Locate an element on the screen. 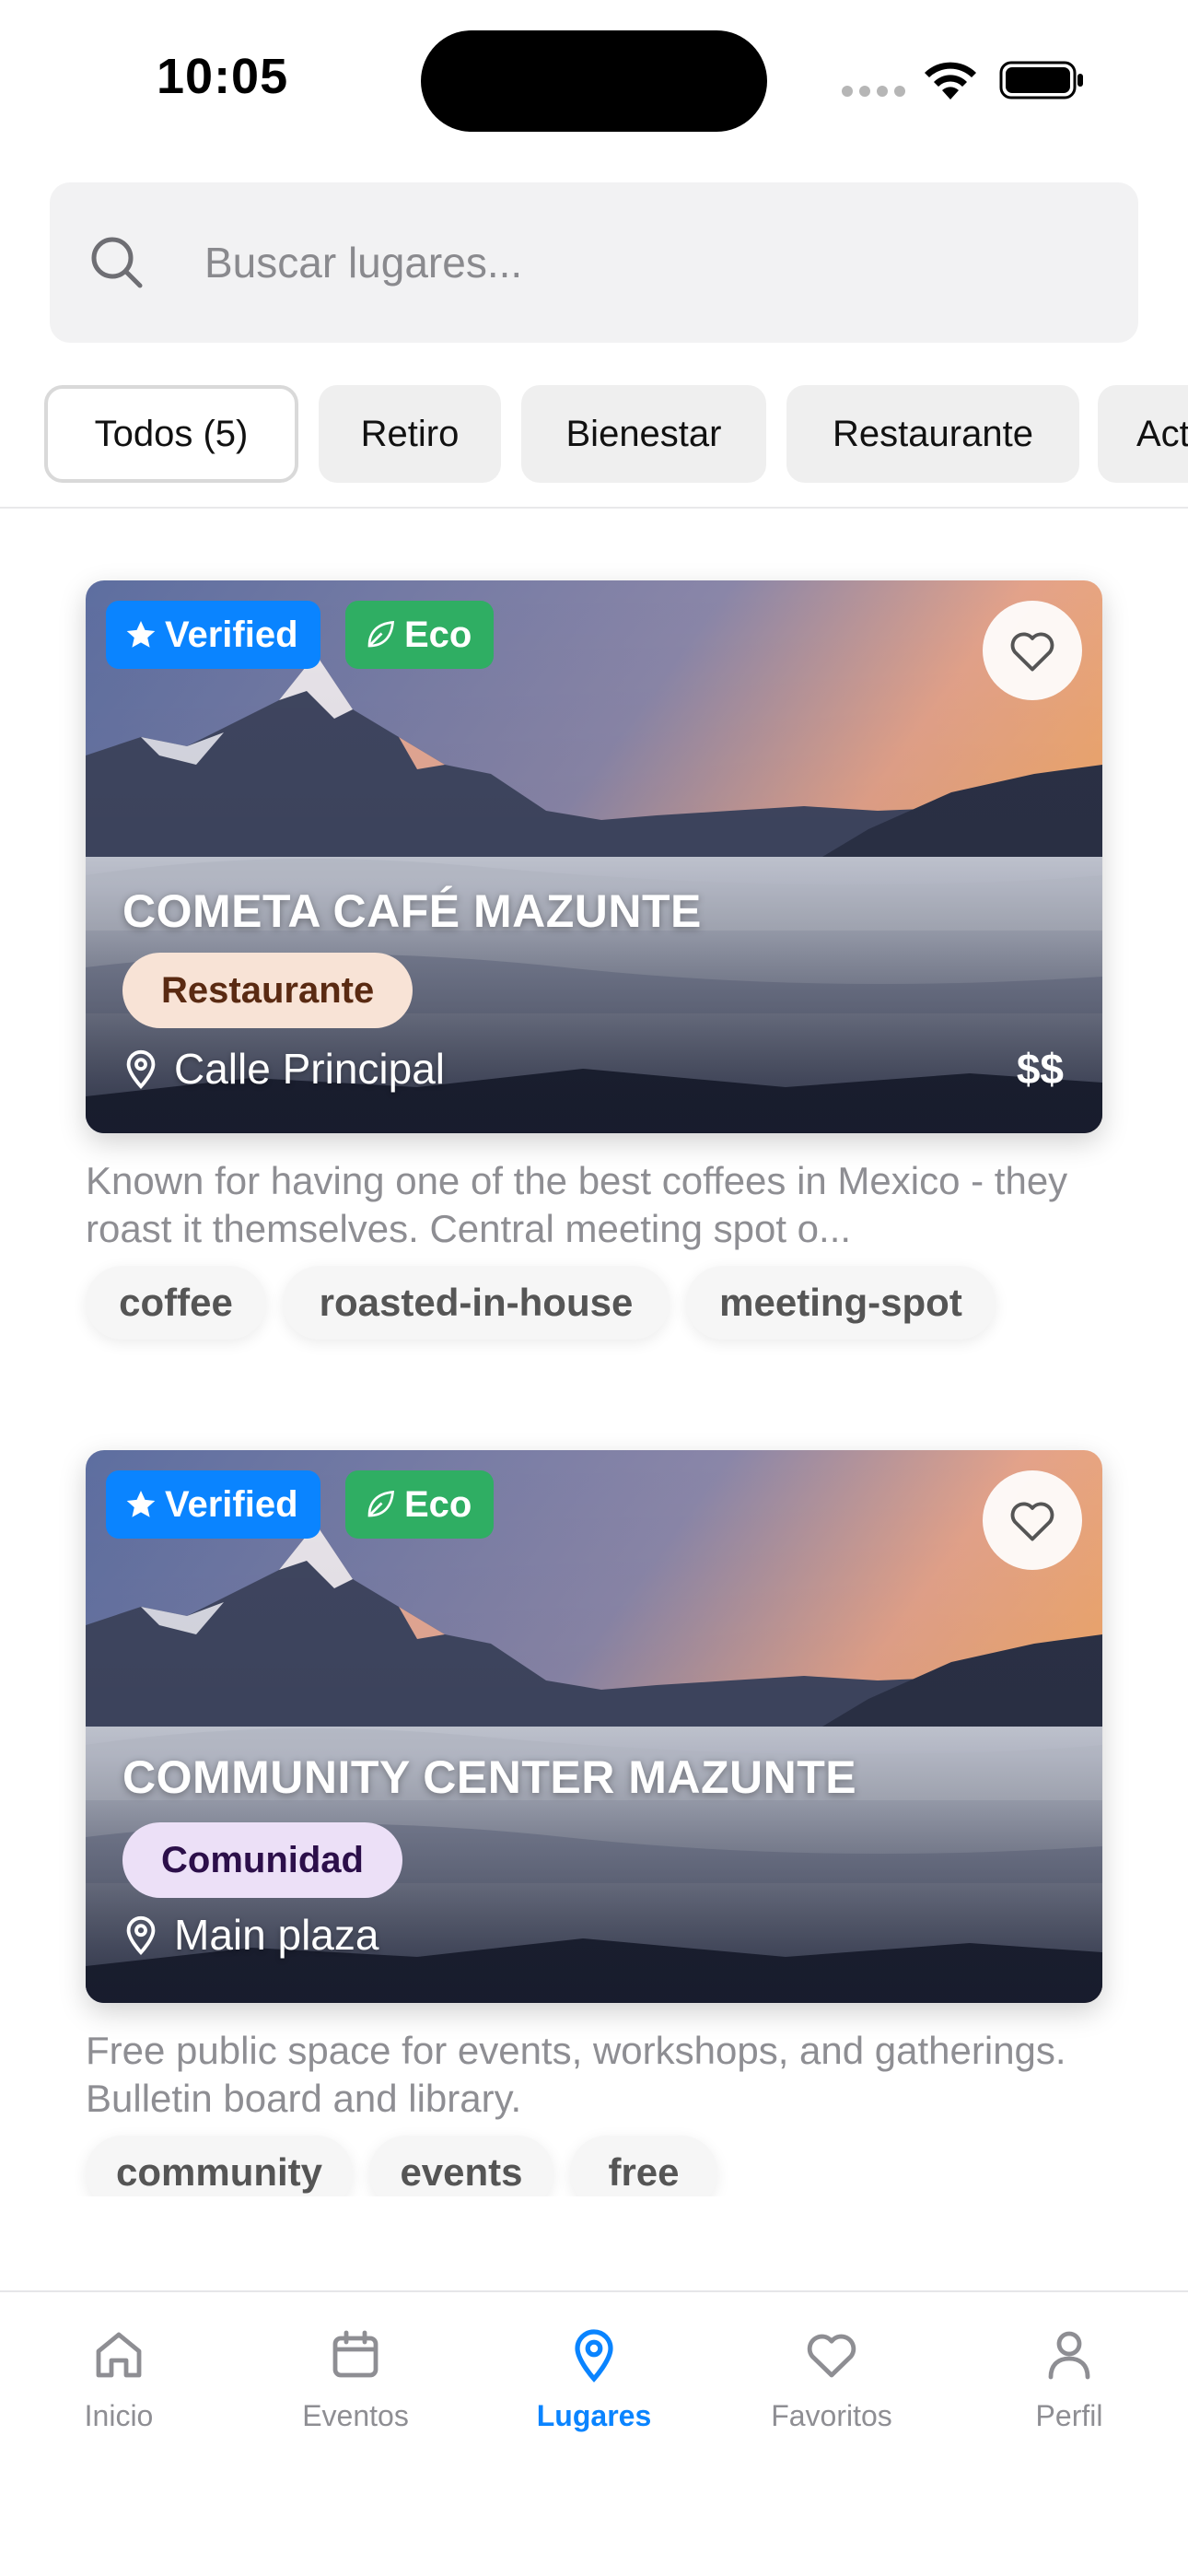  tab-eventos: Eventos is located at coordinates (355, 2385).